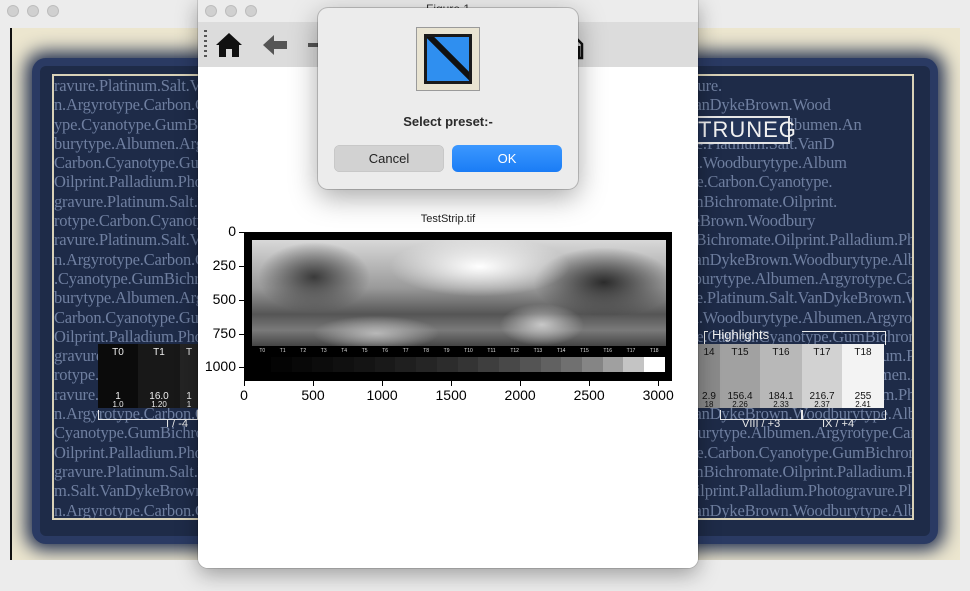 The image size is (970, 591). Describe the element at coordinates (282, 351) in the screenshot. I see `strip-label: T1` at that location.